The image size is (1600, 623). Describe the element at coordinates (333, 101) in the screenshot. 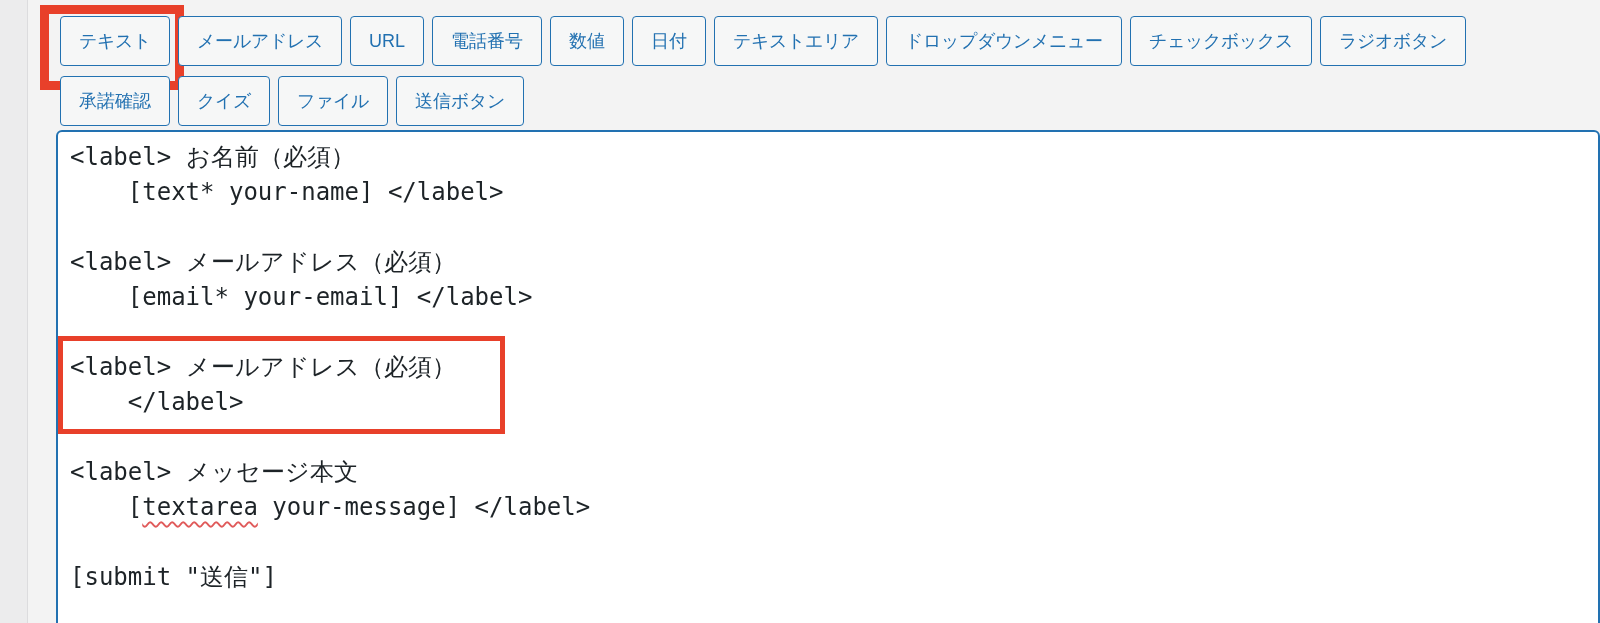

I see `tag-button: ファイル` at that location.